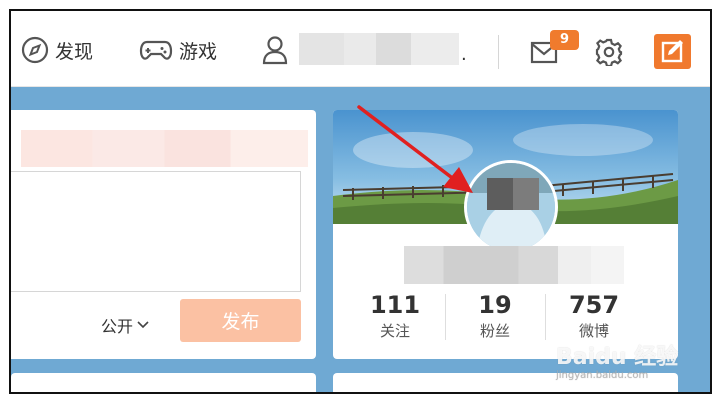 Image resolution: width=721 pixels, height=403 pixels. What do you see at coordinates (564, 40) in the screenshot?
I see `message-count-badge: 9` at bounding box center [564, 40].